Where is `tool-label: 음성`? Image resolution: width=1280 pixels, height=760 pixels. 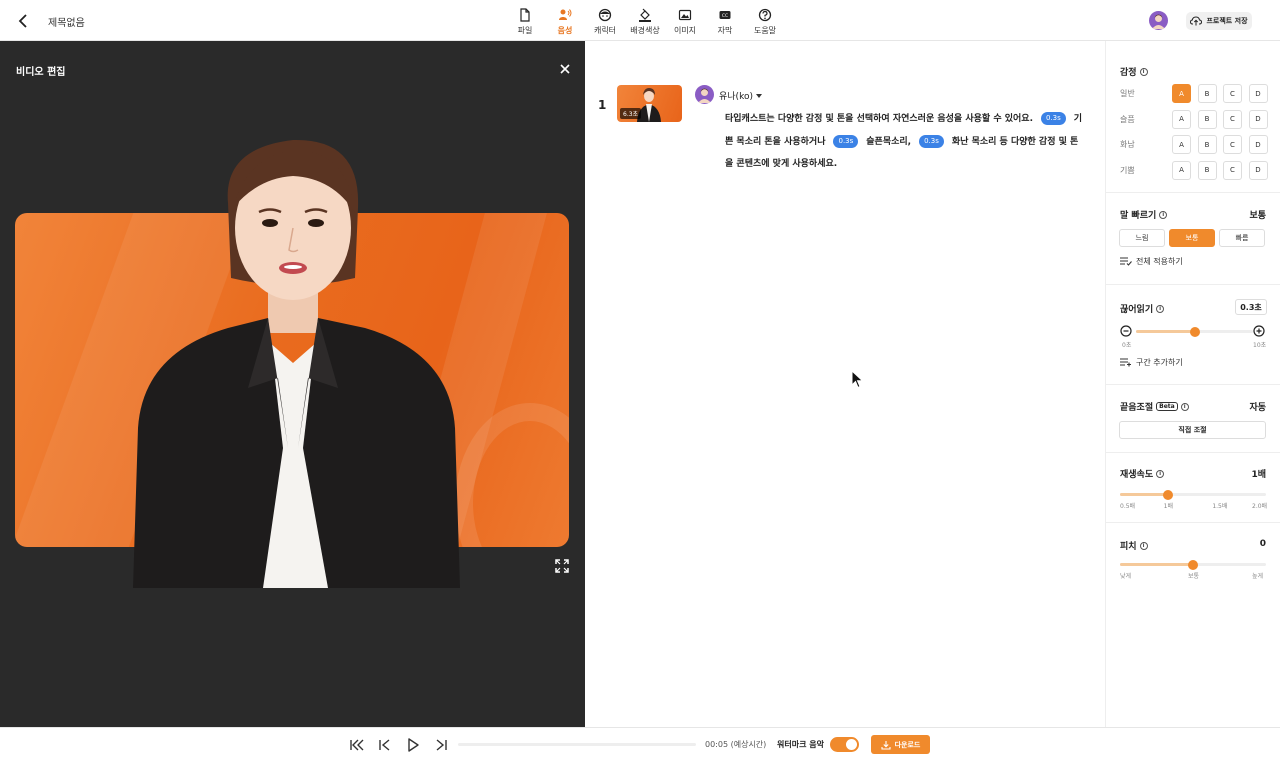 tool-label: 음성 is located at coordinates (565, 30).